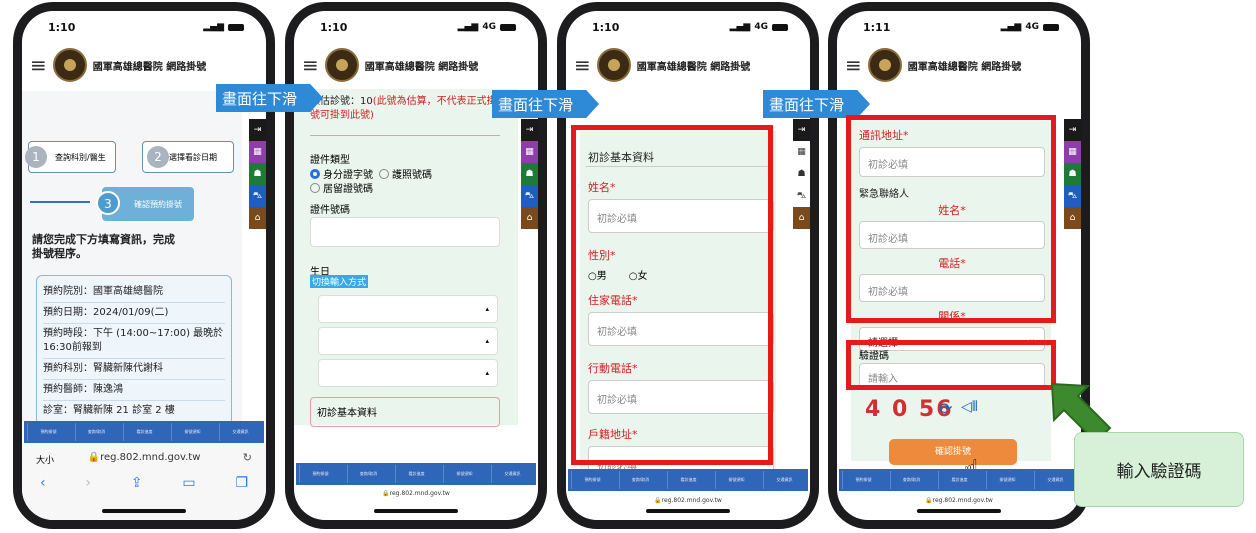  Describe the element at coordinates (134, 292) in the screenshot. I see `appointment-info-line: 預約院別：國軍高雄總醫院` at that location.